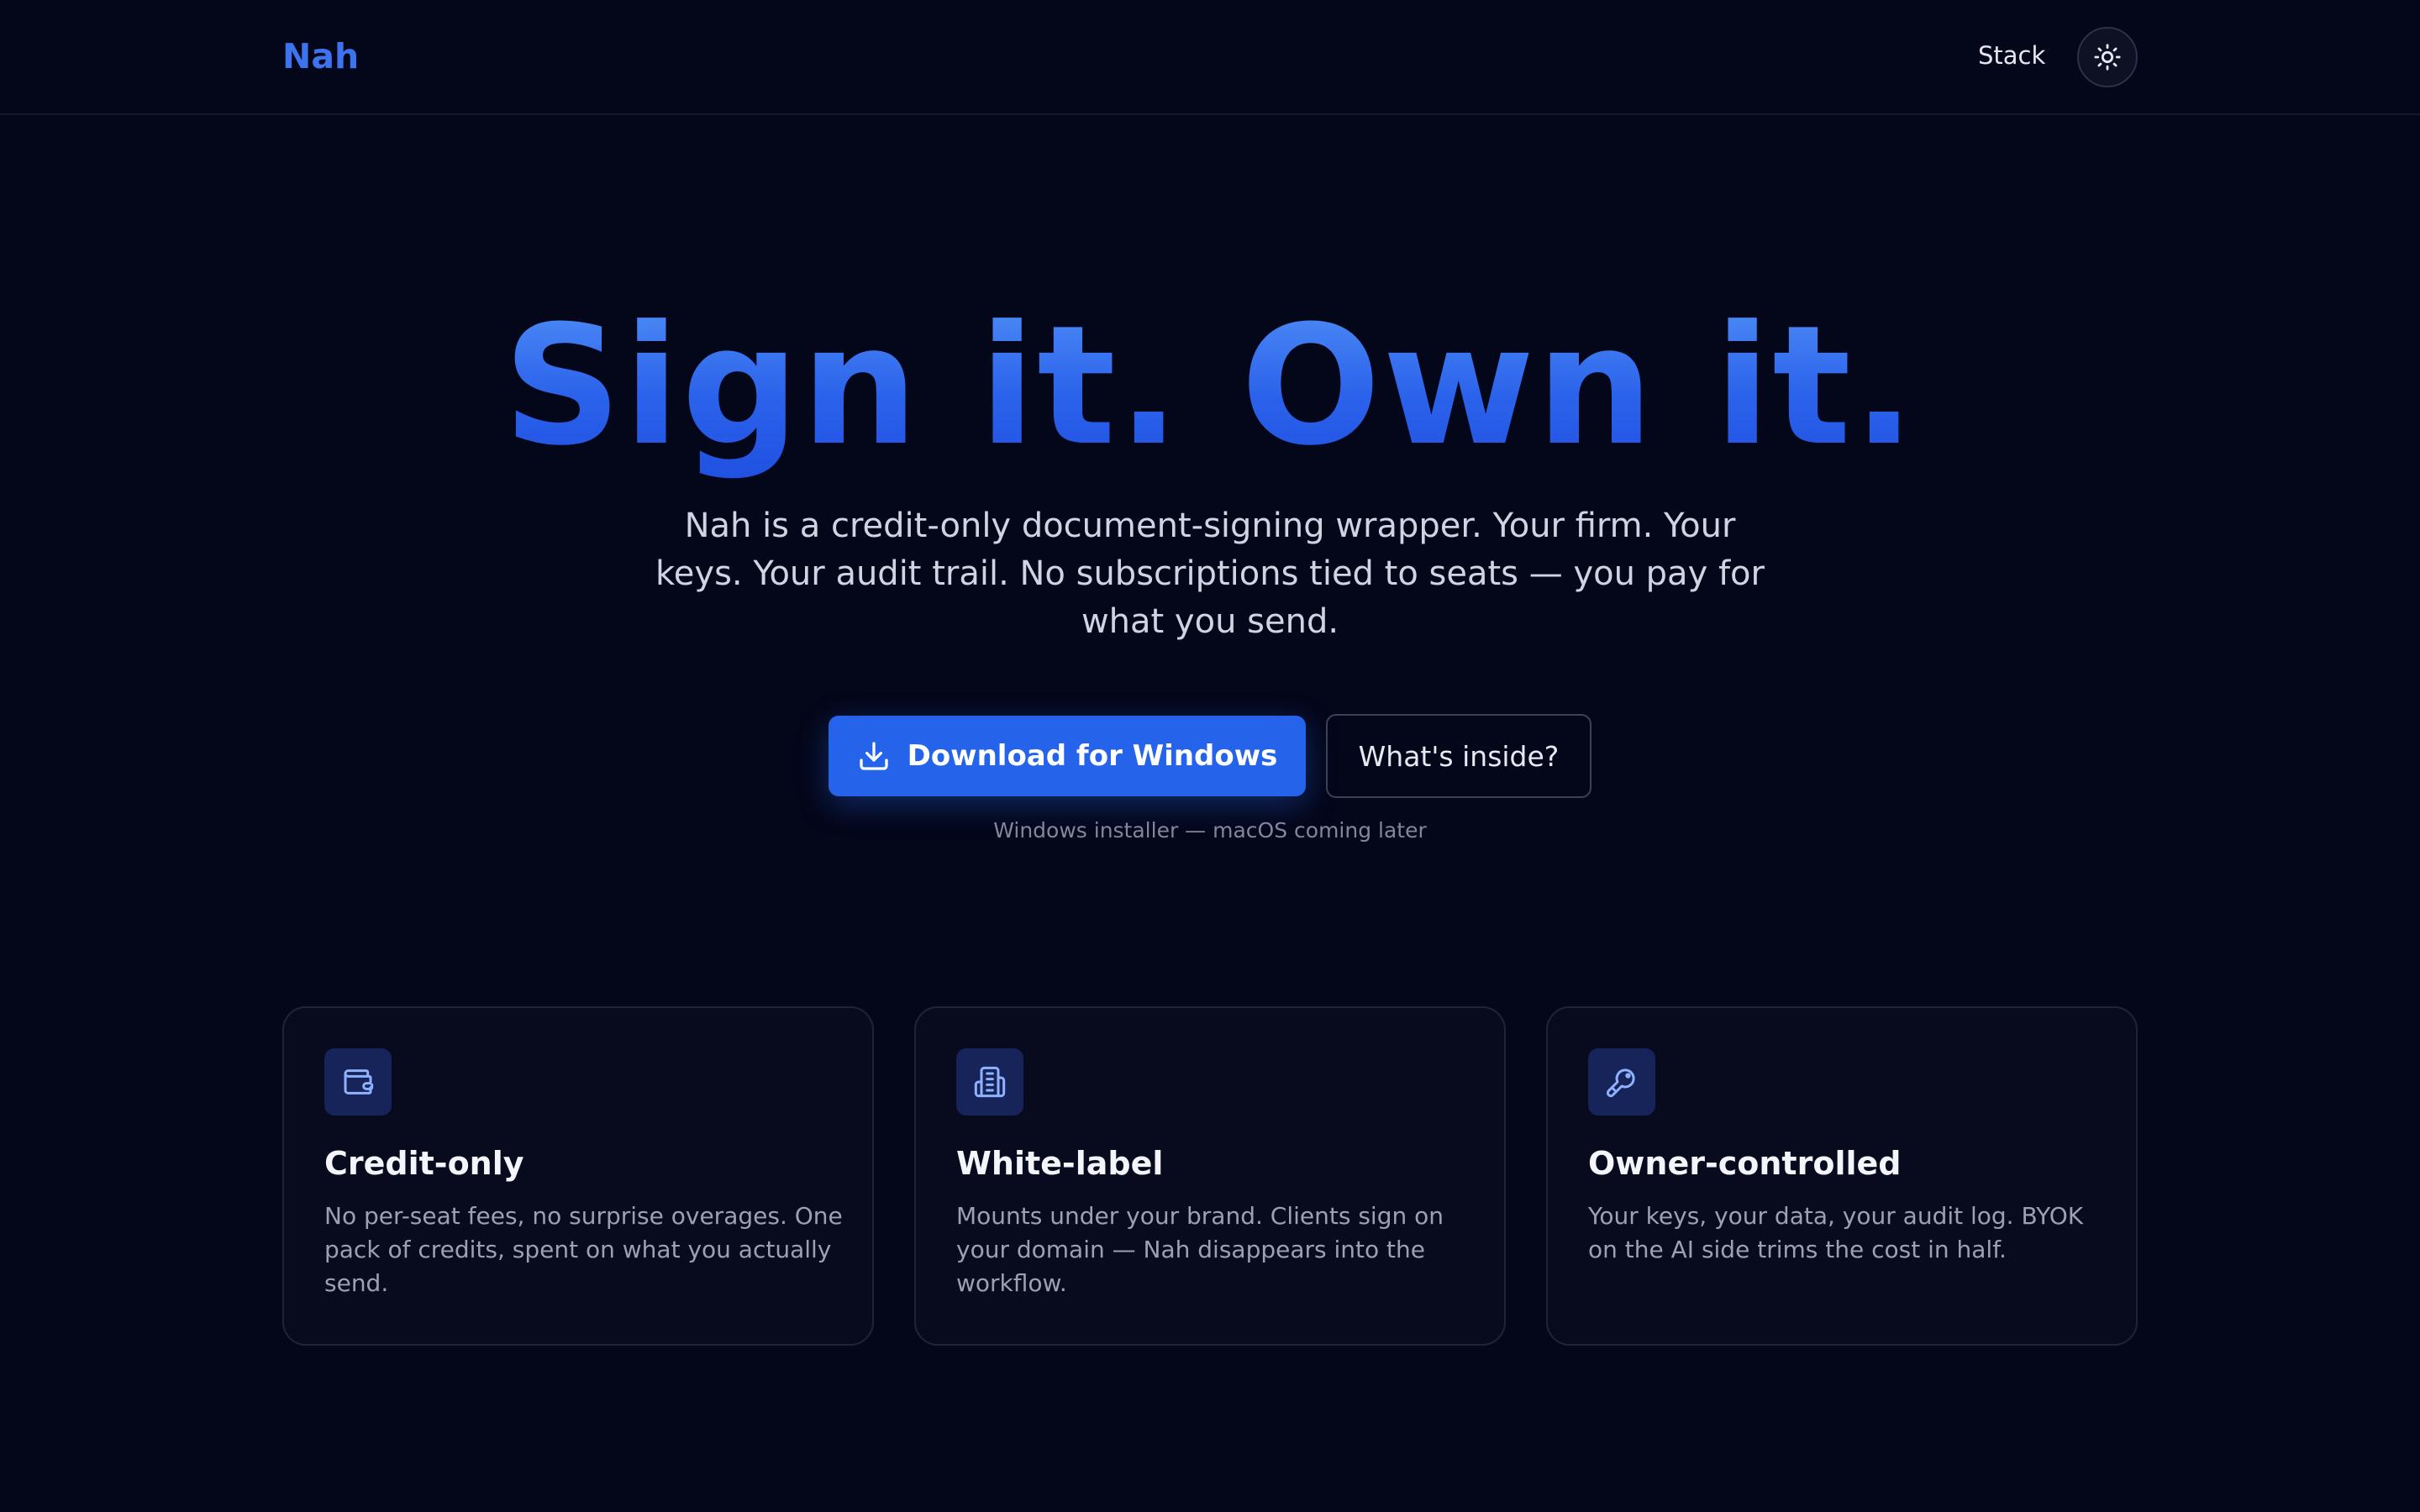  What do you see at coordinates (2011, 55) in the screenshot?
I see `nav-link-stack: Stack` at bounding box center [2011, 55].